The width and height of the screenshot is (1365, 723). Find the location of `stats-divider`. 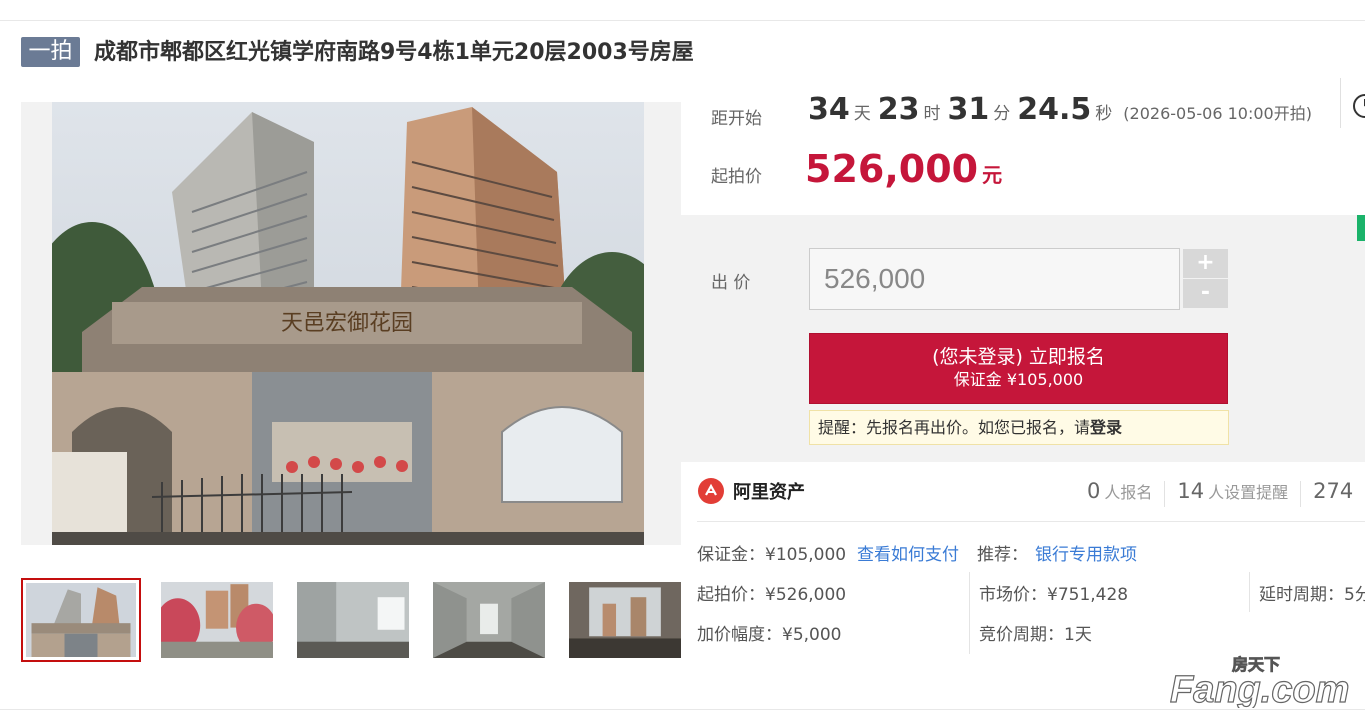

stats-divider is located at coordinates (1031, 521).